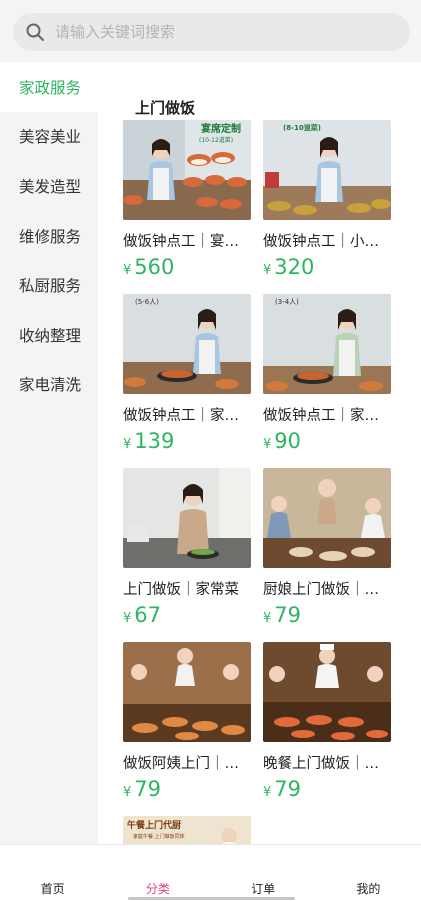  Describe the element at coordinates (35, 32) in the screenshot. I see `search-icon` at that location.